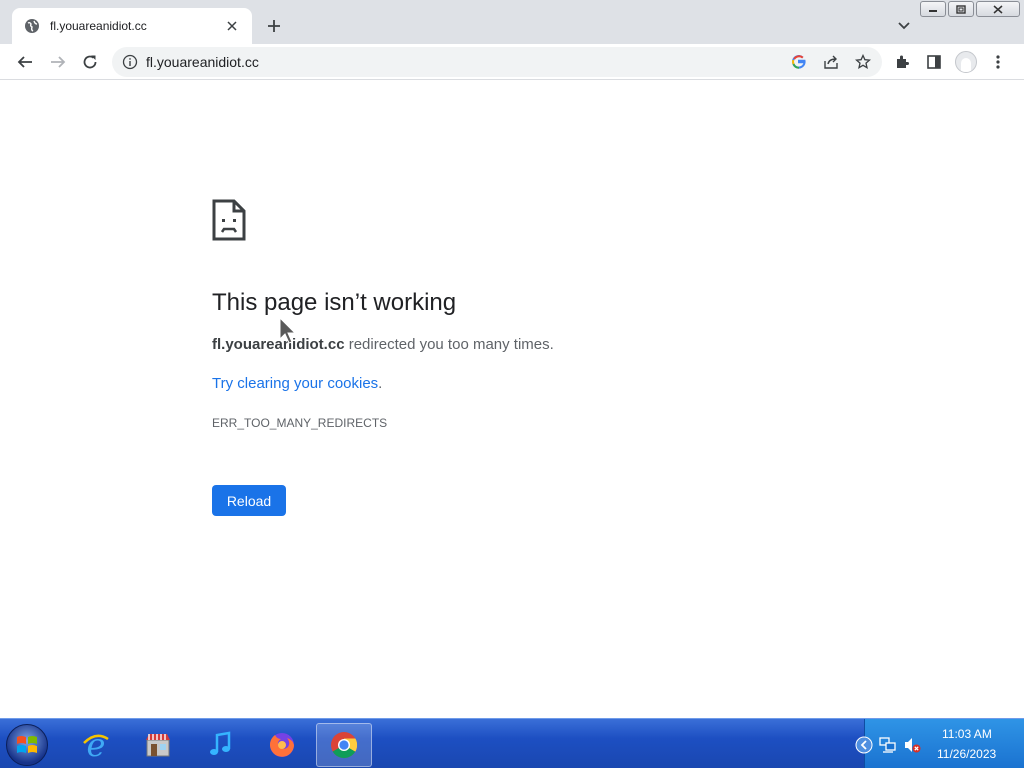 This screenshot has width=1024, height=768. Describe the element at coordinates (202, 62) in the screenshot. I see `url-text: fl.youareanidiot.cc` at that location.